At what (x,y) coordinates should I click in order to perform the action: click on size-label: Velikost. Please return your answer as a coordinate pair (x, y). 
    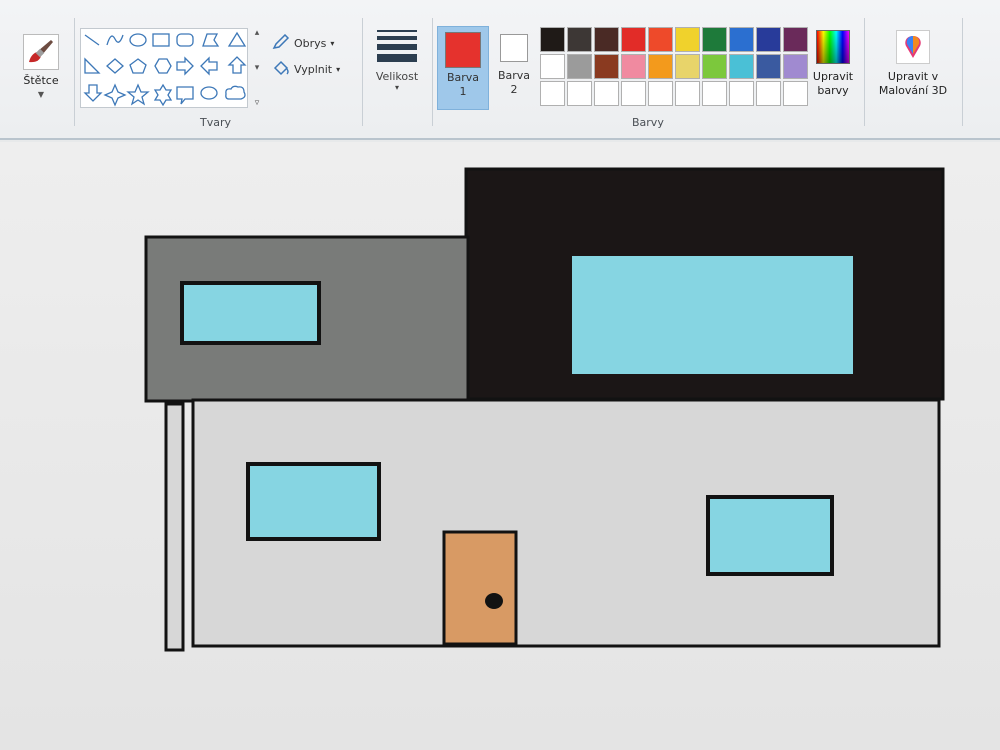
    Looking at the image, I should click on (397, 76).